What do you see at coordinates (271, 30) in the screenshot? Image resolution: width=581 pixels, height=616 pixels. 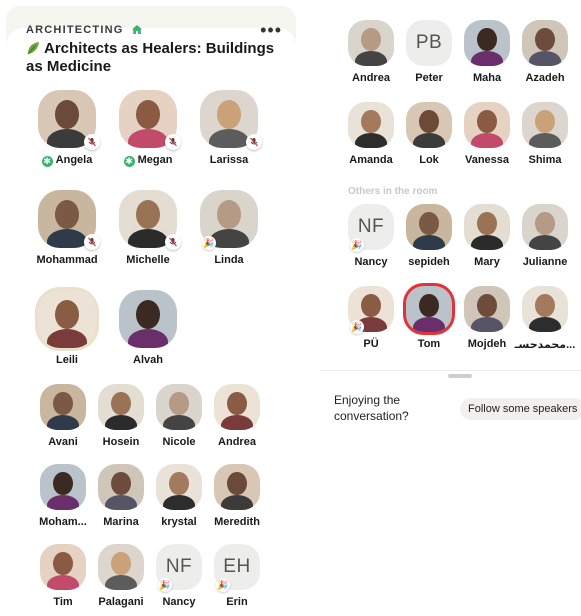 I see `more-dots-icon: •••` at bounding box center [271, 30].